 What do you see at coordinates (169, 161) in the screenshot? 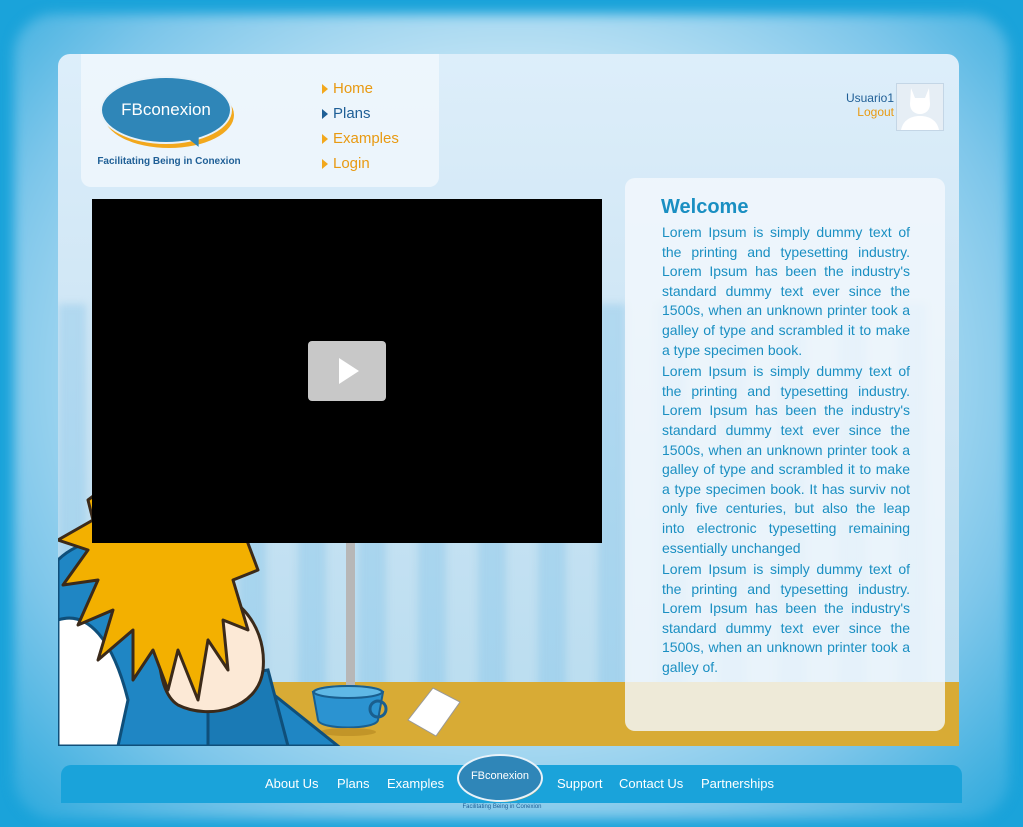
I see `logo-tagline: Facilitating Being in Conexion` at bounding box center [169, 161].